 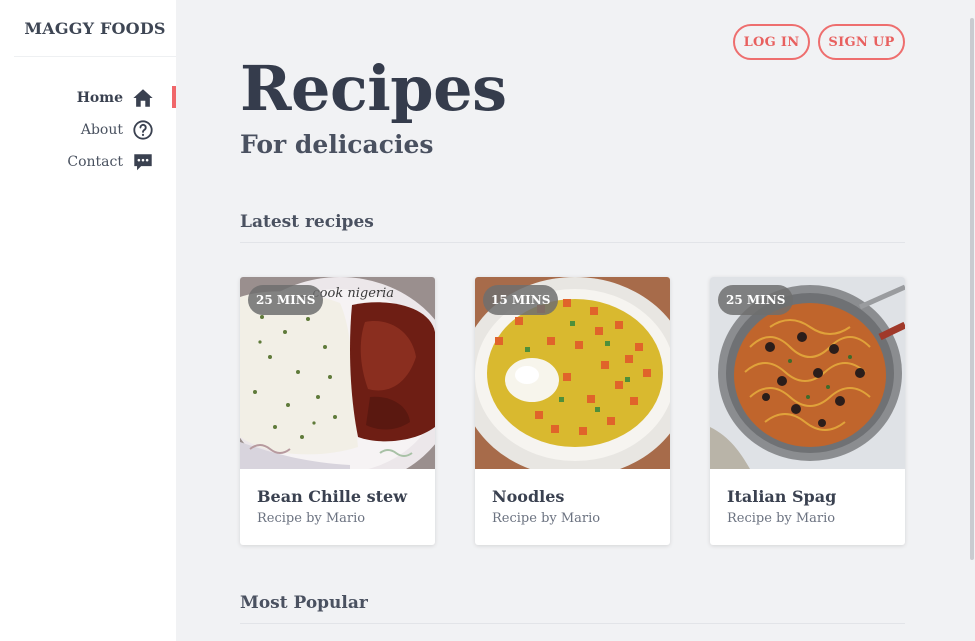 What do you see at coordinates (143, 130) in the screenshot?
I see `help-circle-icon` at bounding box center [143, 130].